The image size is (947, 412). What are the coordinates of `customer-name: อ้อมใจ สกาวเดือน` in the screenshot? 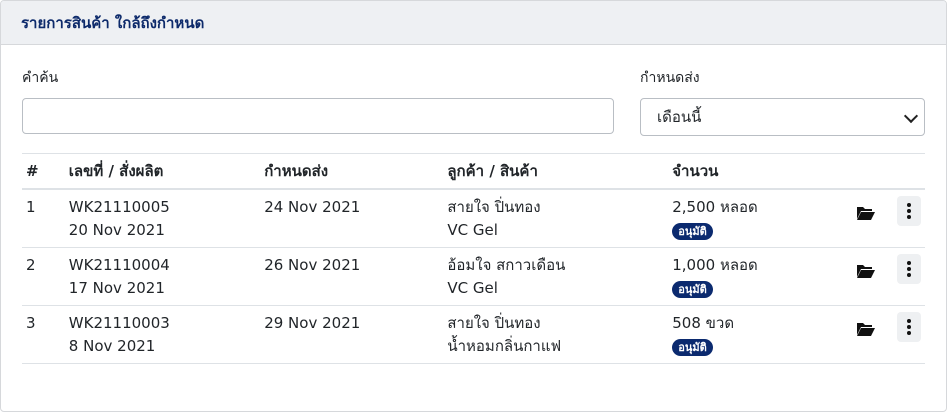 It's located at (506, 264).